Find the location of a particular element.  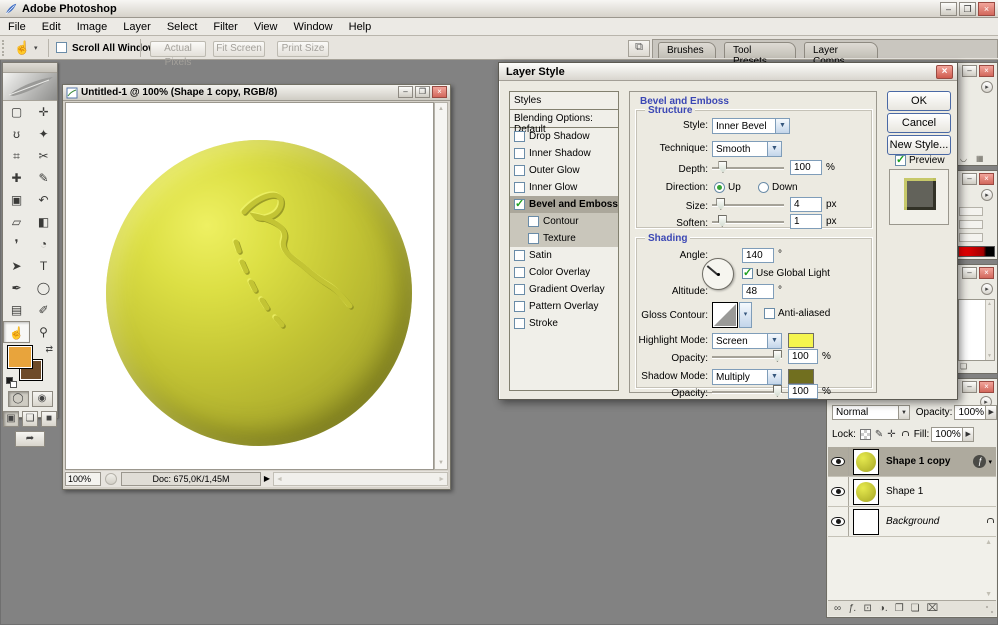

style-outer-glow: Outer Glow is located at coordinates (564, 170).